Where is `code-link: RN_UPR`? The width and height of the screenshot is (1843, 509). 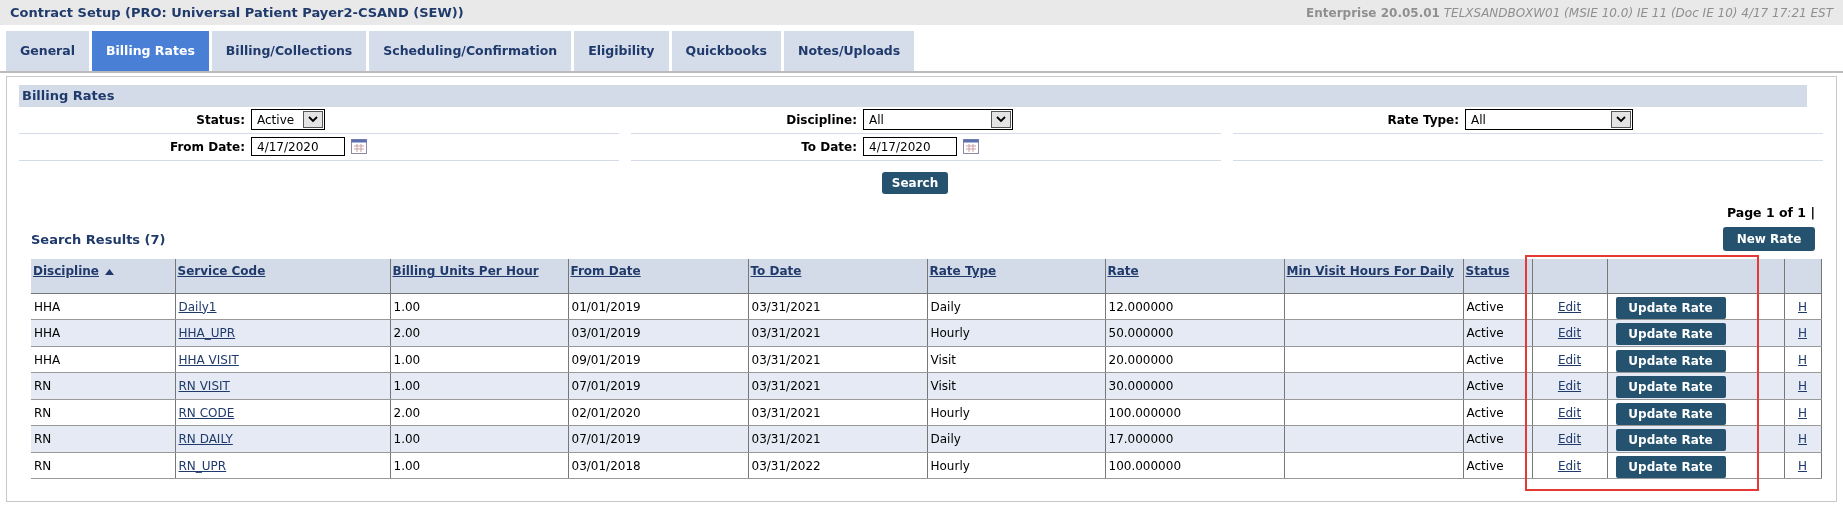
code-link: RN_UPR is located at coordinates (202, 465).